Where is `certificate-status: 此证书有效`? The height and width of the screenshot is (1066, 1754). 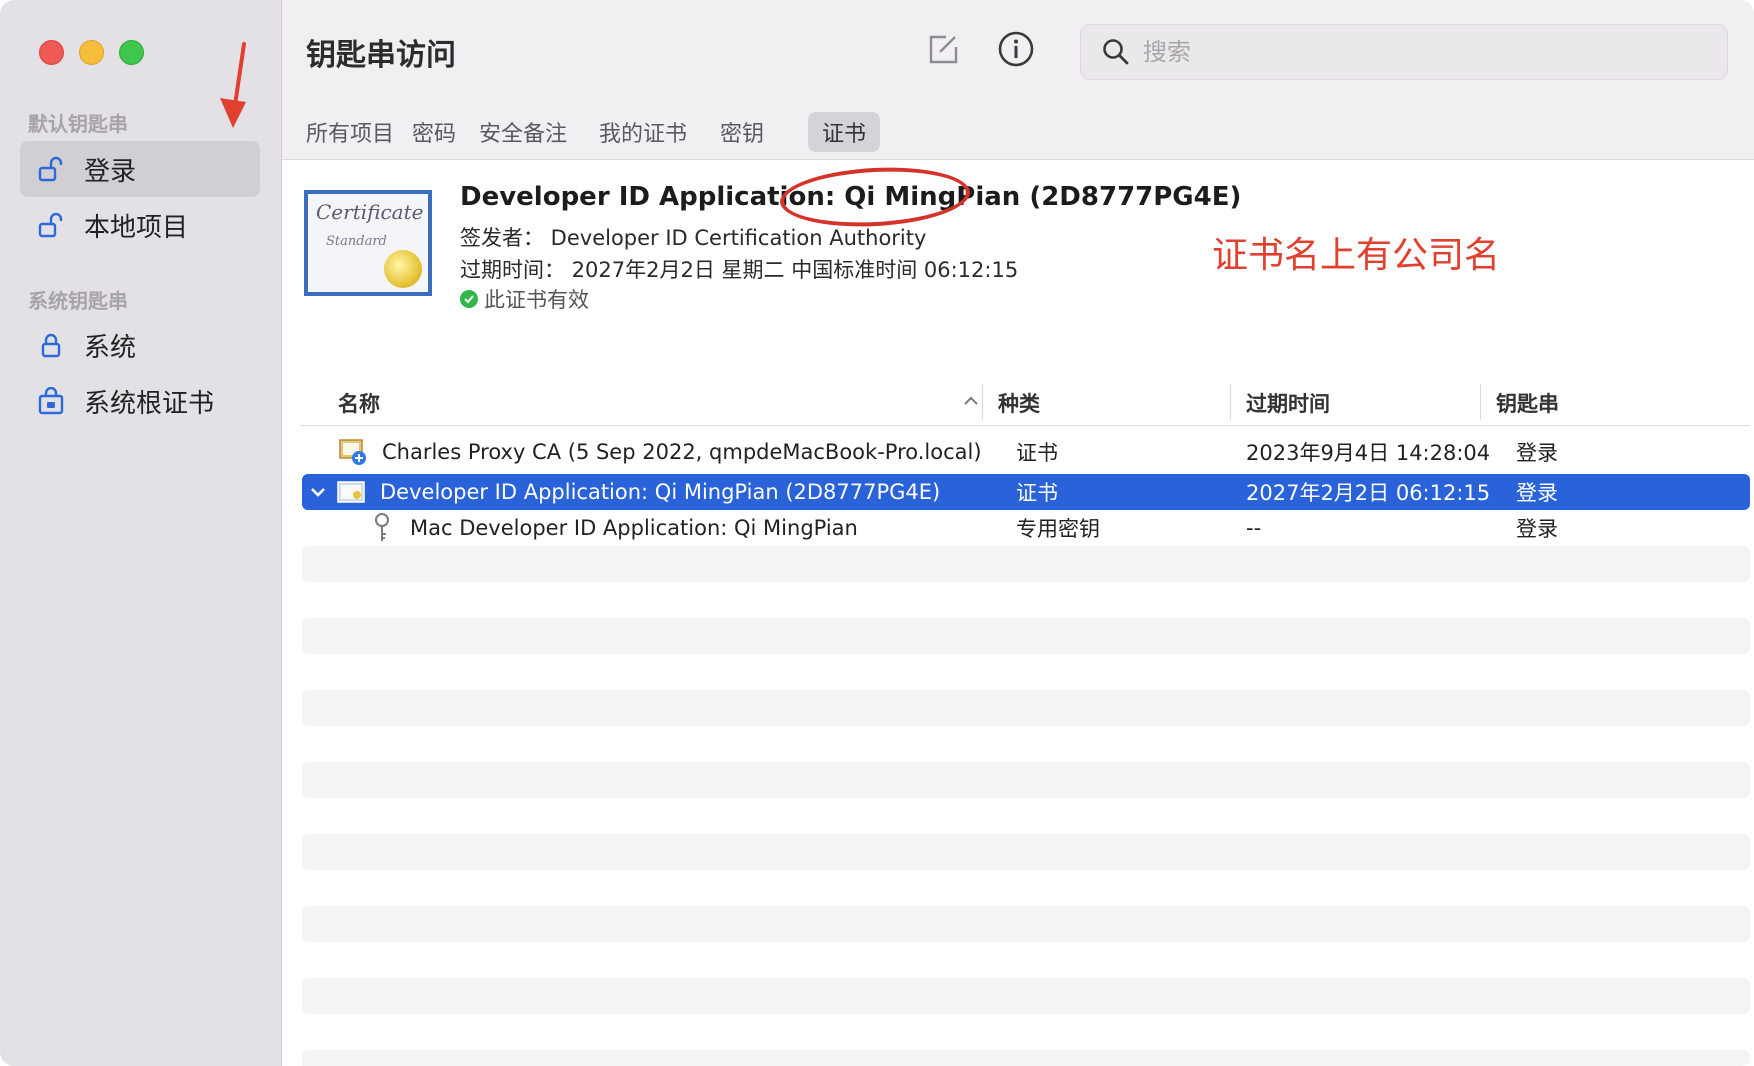
certificate-status: 此证书有效 is located at coordinates (524, 299).